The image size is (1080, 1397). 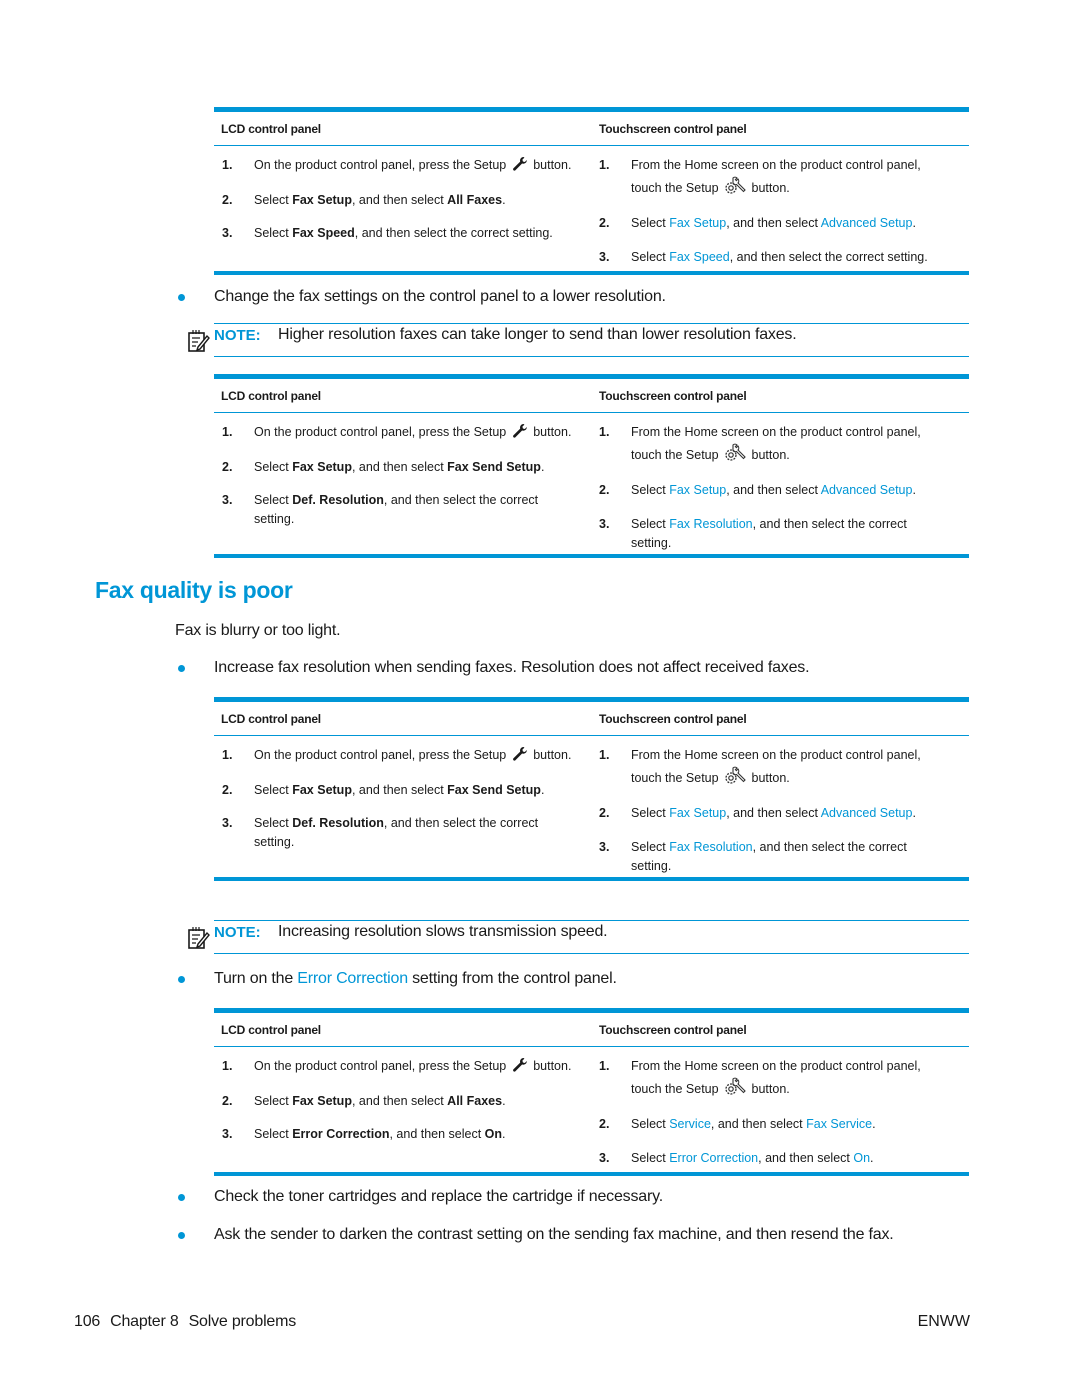 What do you see at coordinates (861, 1158) in the screenshot?
I see `menu-option-link: On` at bounding box center [861, 1158].